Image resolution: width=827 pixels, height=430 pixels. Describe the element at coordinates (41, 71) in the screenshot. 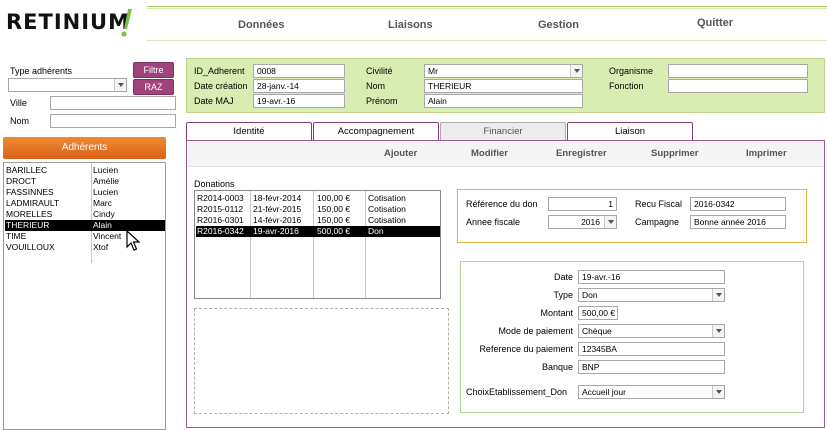

I see `type-adherents-label: Type adhérents` at that location.